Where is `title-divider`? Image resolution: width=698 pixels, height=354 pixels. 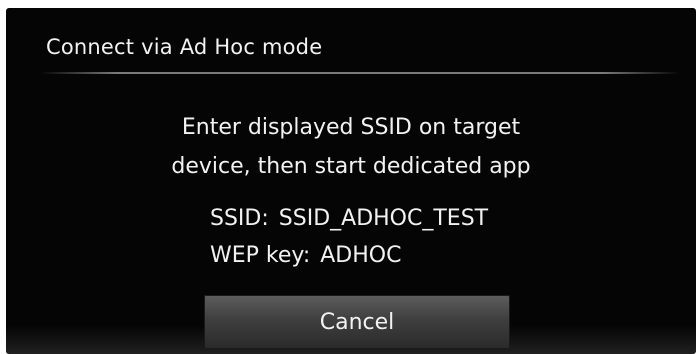 title-divider is located at coordinates (360, 73).